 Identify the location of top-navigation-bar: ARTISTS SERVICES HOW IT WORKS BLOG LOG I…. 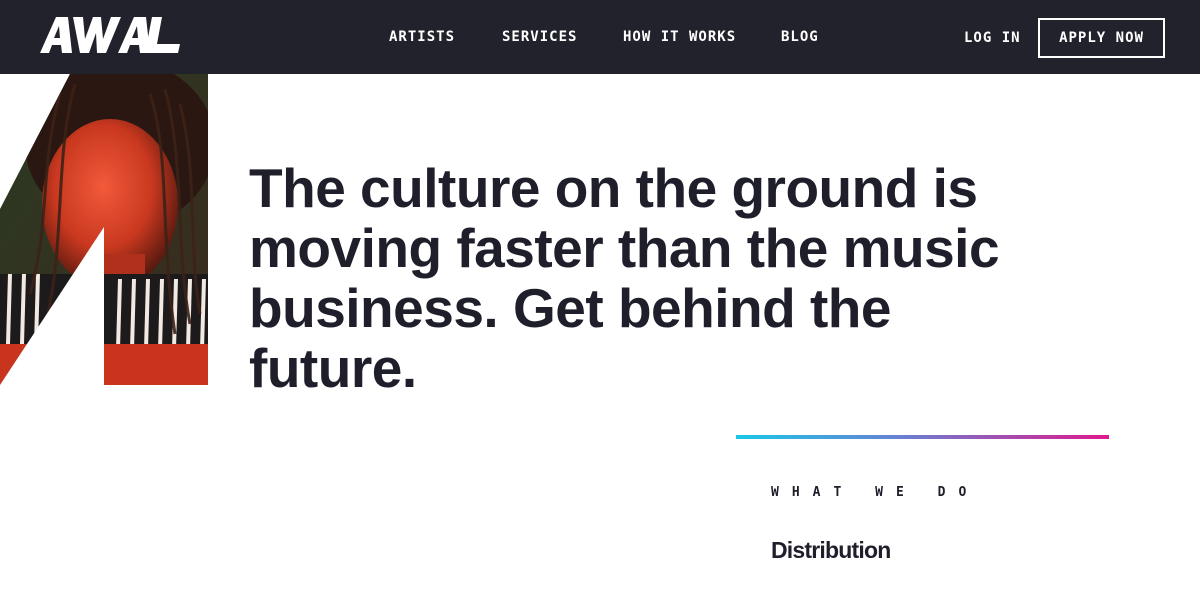
(600, 37).